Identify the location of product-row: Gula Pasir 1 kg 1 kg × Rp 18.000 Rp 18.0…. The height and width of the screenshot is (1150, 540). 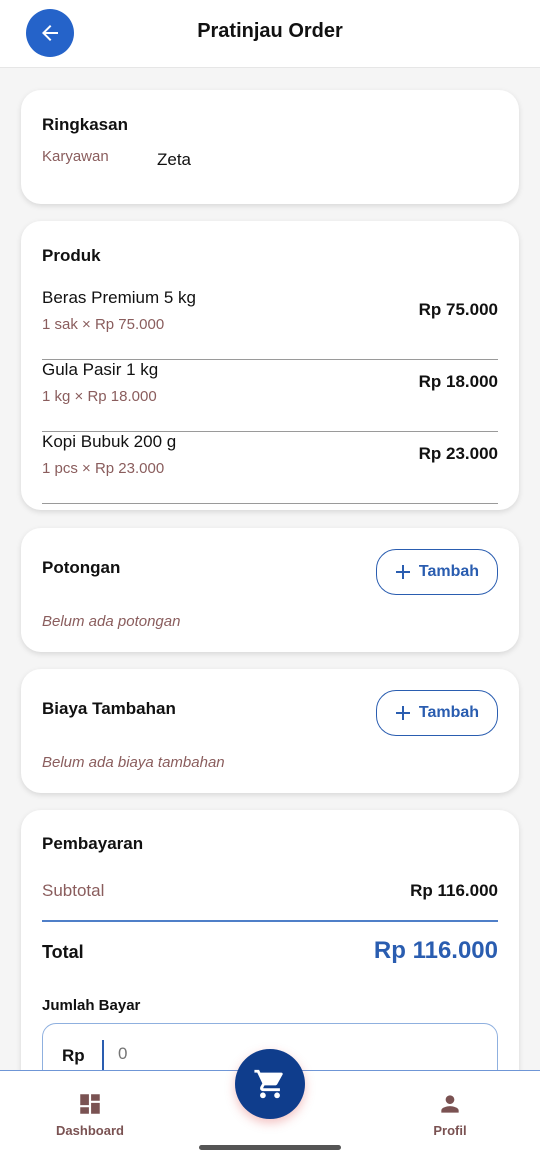
(270, 396).